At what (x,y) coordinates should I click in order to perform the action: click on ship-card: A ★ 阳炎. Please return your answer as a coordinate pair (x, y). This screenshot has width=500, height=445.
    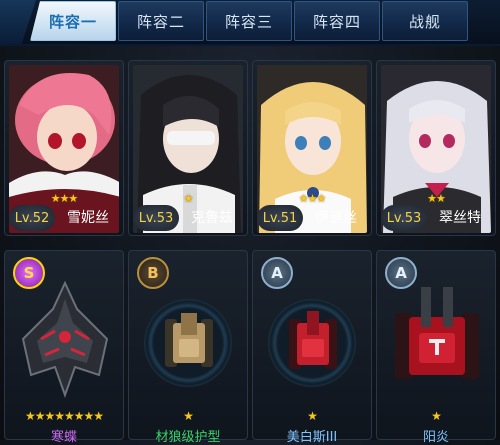
    Looking at the image, I should click on (436, 347).